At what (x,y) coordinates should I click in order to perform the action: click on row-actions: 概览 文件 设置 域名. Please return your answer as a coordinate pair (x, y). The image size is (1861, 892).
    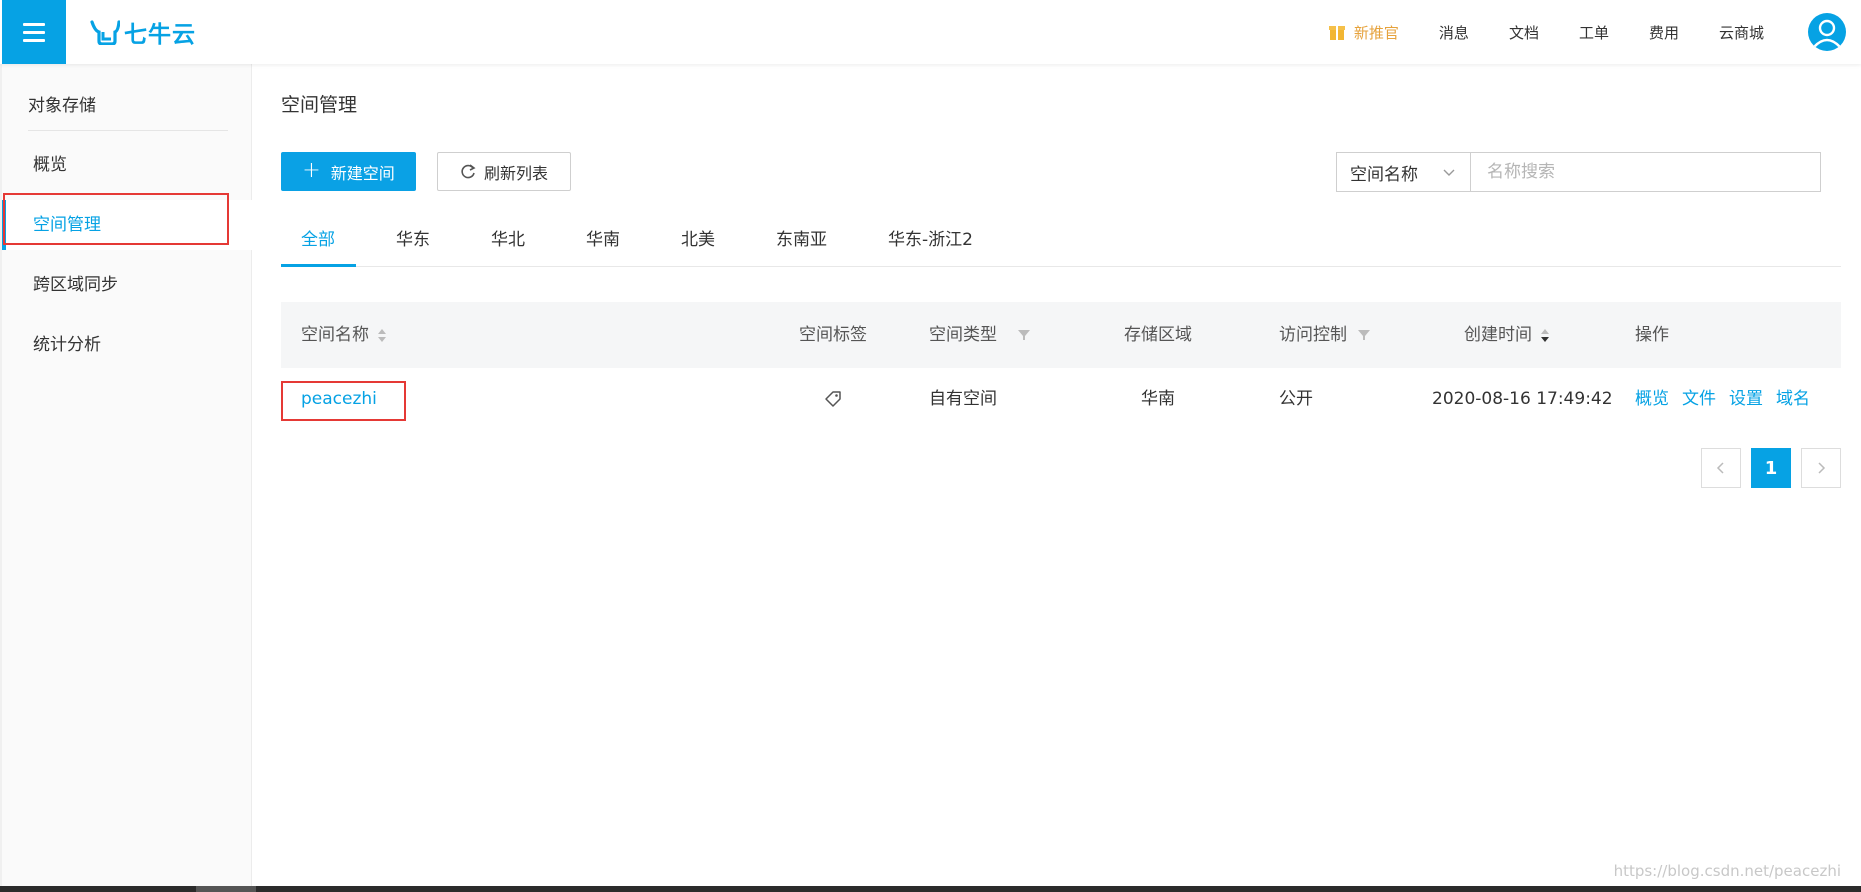
    Looking at the image, I should click on (1729, 399).